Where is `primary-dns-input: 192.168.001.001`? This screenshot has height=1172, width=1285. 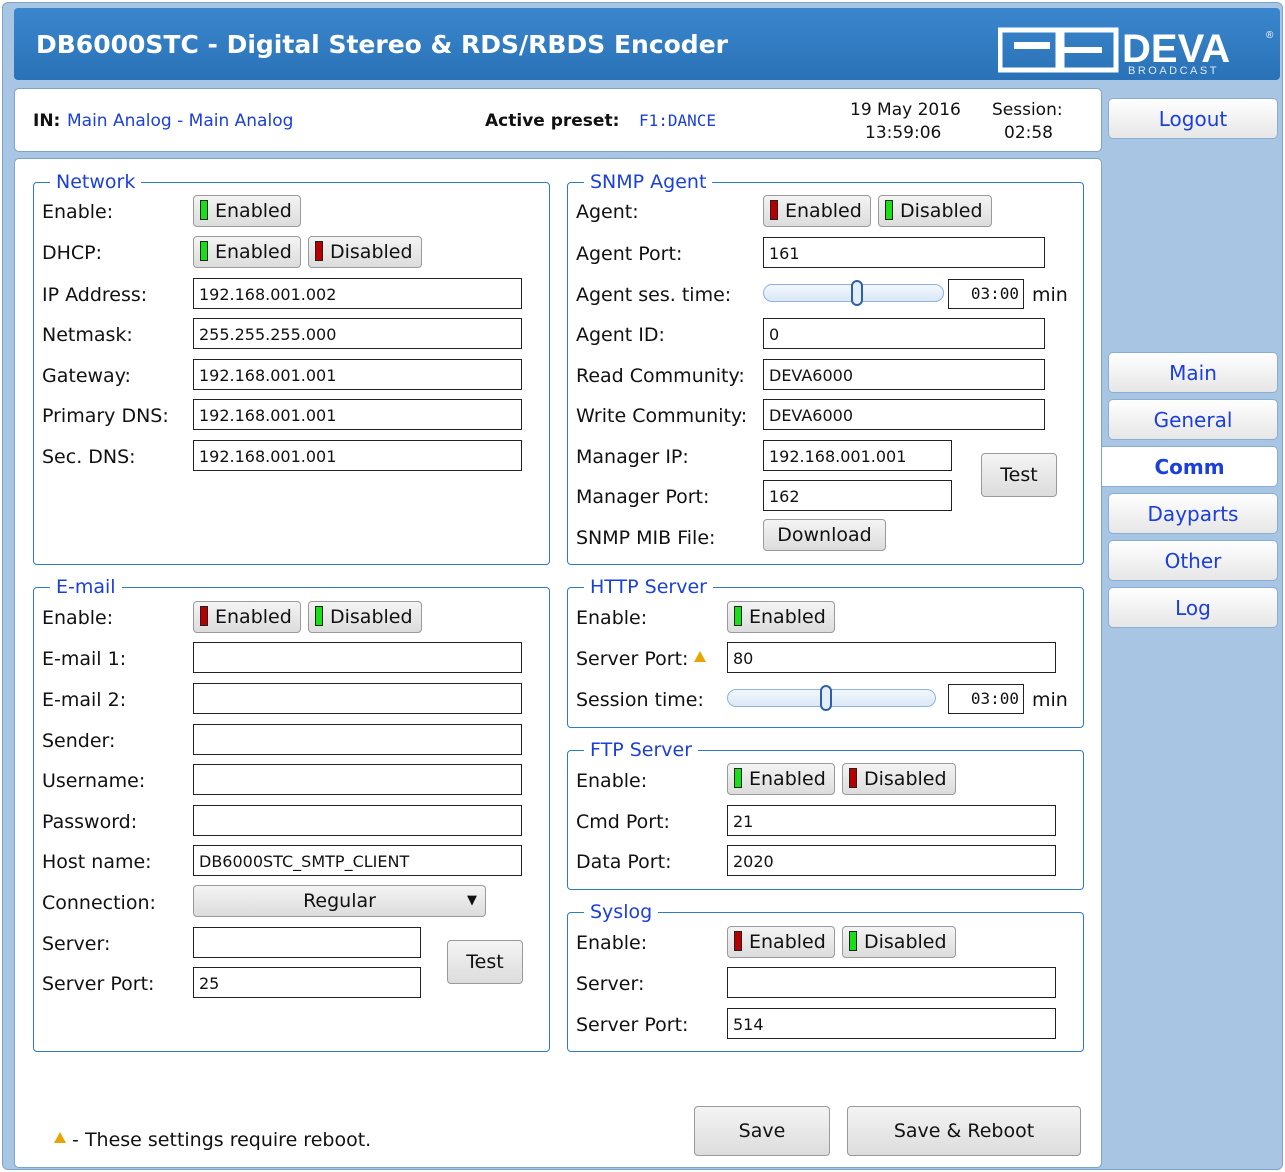 primary-dns-input: 192.168.001.001 is located at coordinates (357, 414).